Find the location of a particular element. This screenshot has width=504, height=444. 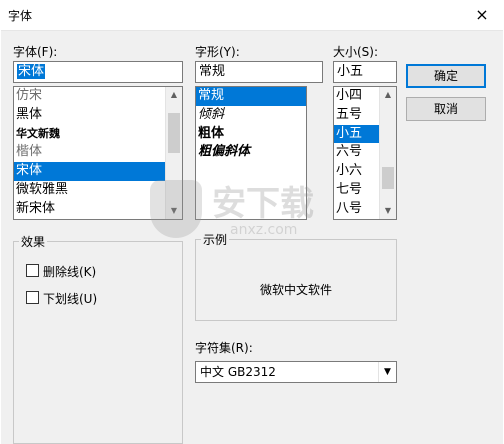

font-label: 字体(F): is located at coordinates (35, 52).